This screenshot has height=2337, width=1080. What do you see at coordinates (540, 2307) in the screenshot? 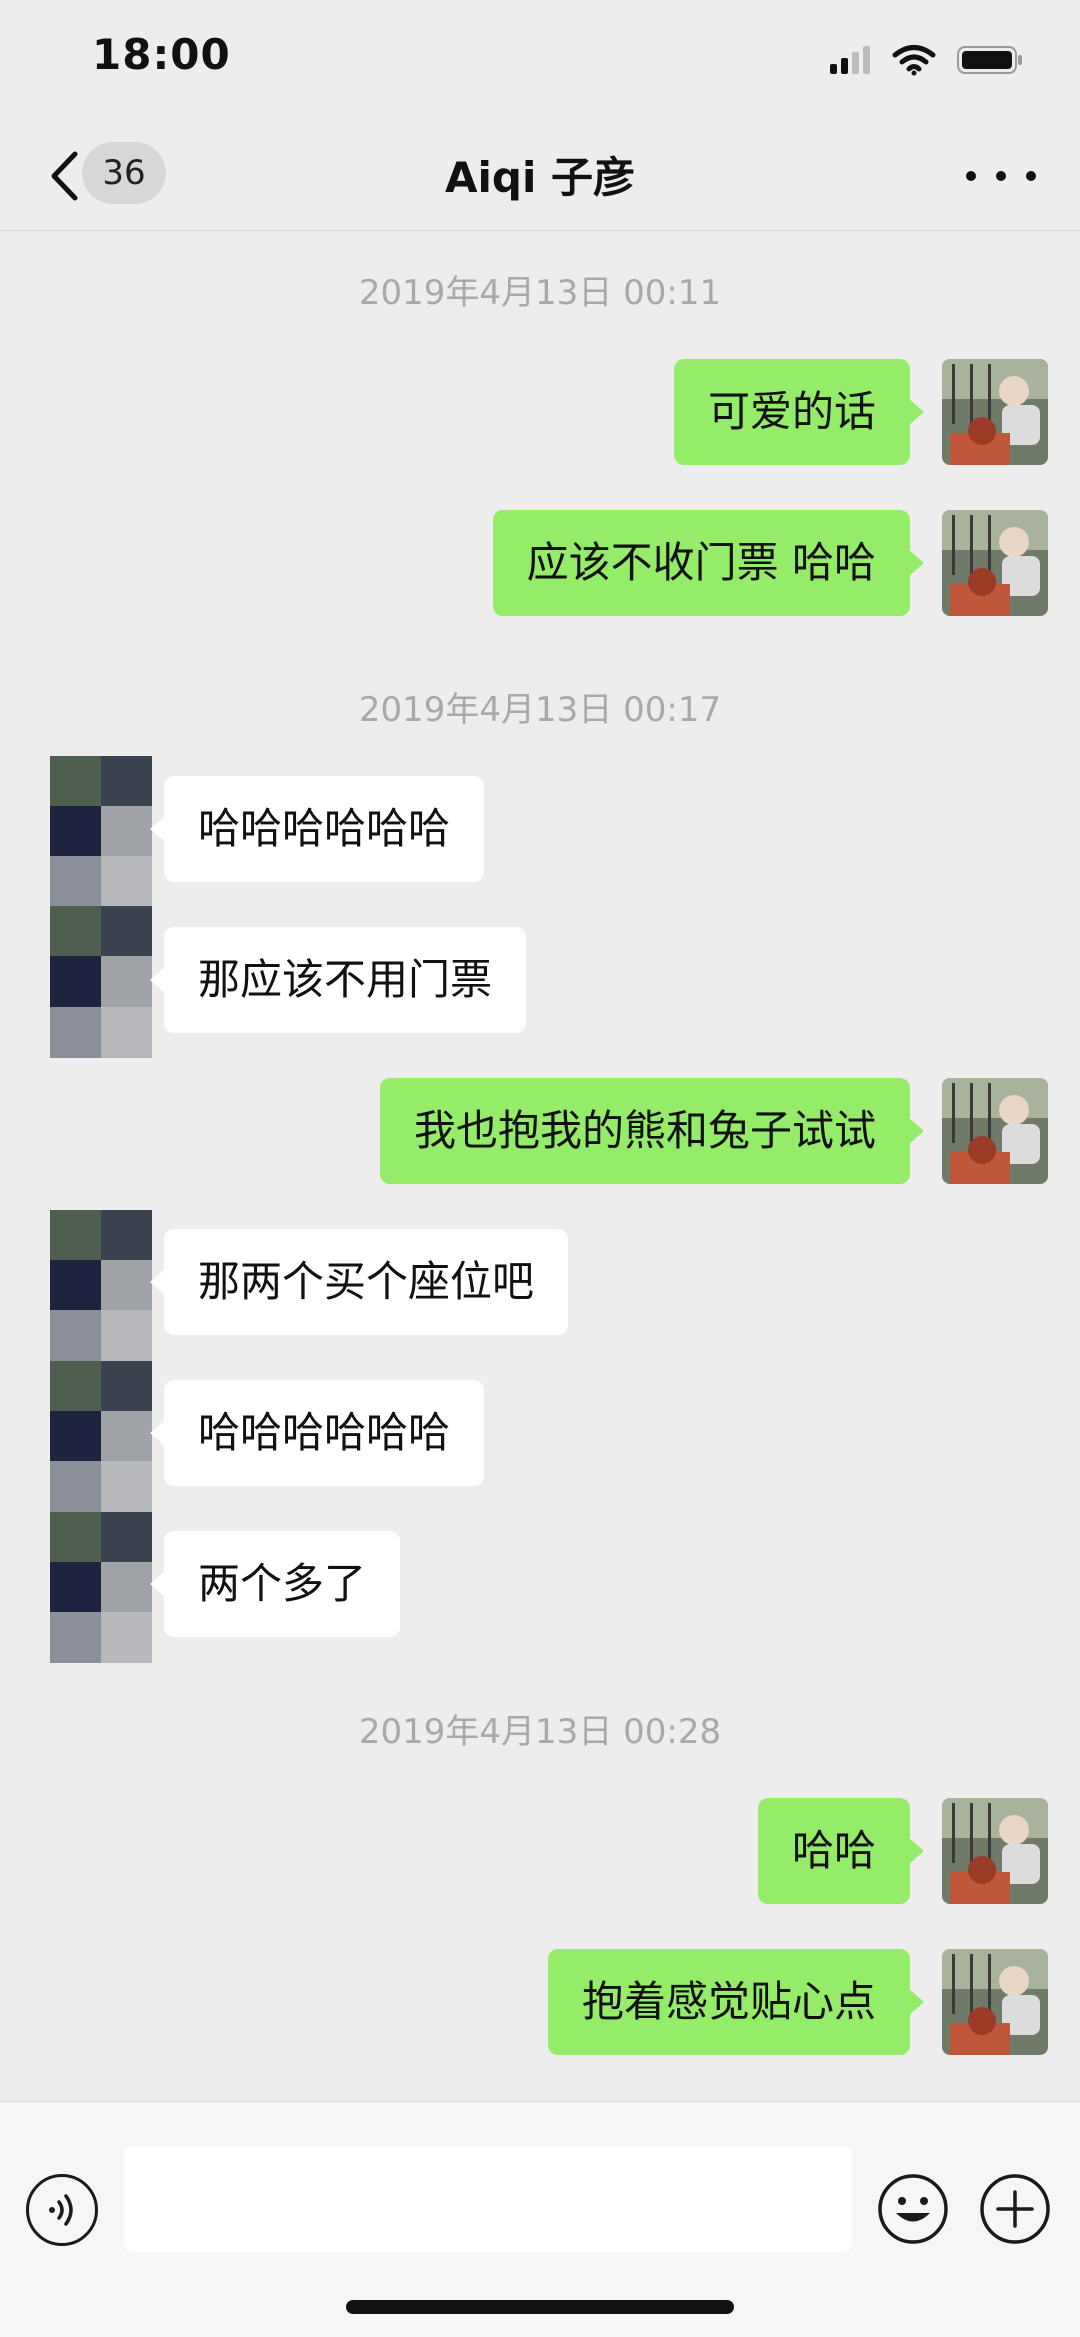
I see `home-indicator` at bounding box center [540, 2307].